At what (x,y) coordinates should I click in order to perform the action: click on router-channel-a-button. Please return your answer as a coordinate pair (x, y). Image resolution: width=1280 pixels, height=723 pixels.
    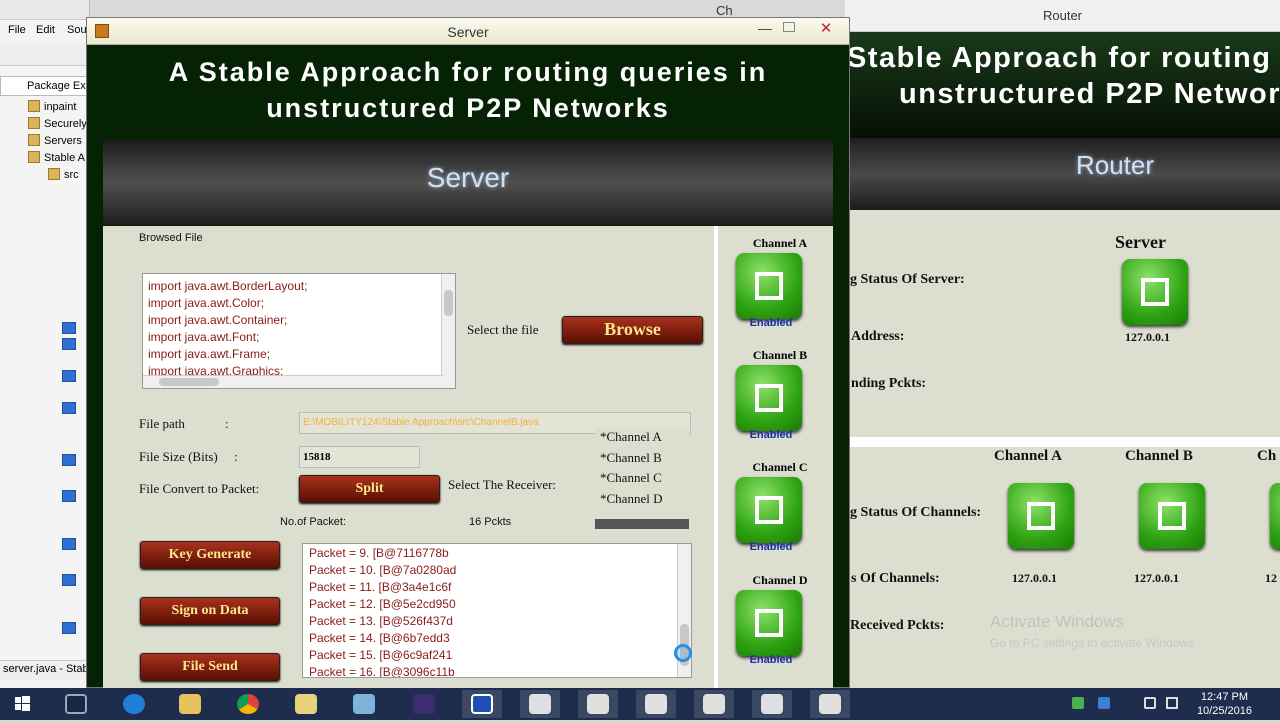
    Looking at the image, I should click on (1041, 516).